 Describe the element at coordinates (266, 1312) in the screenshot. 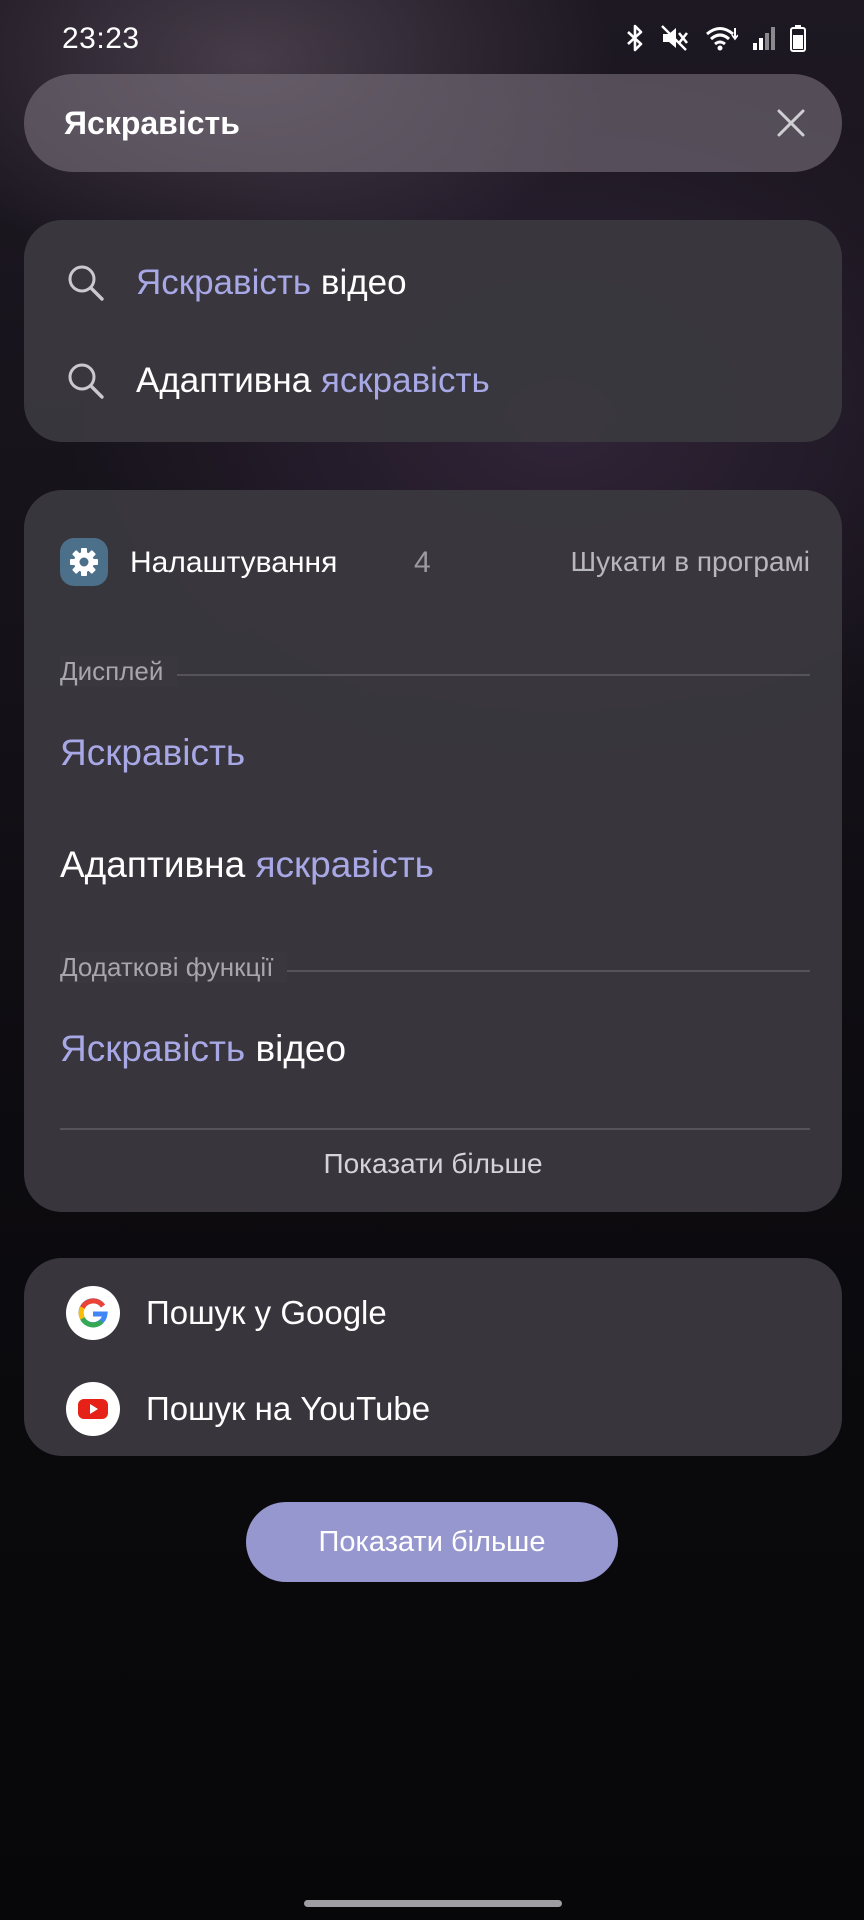

I see `google-search-label: Пошук у Google` at that location.